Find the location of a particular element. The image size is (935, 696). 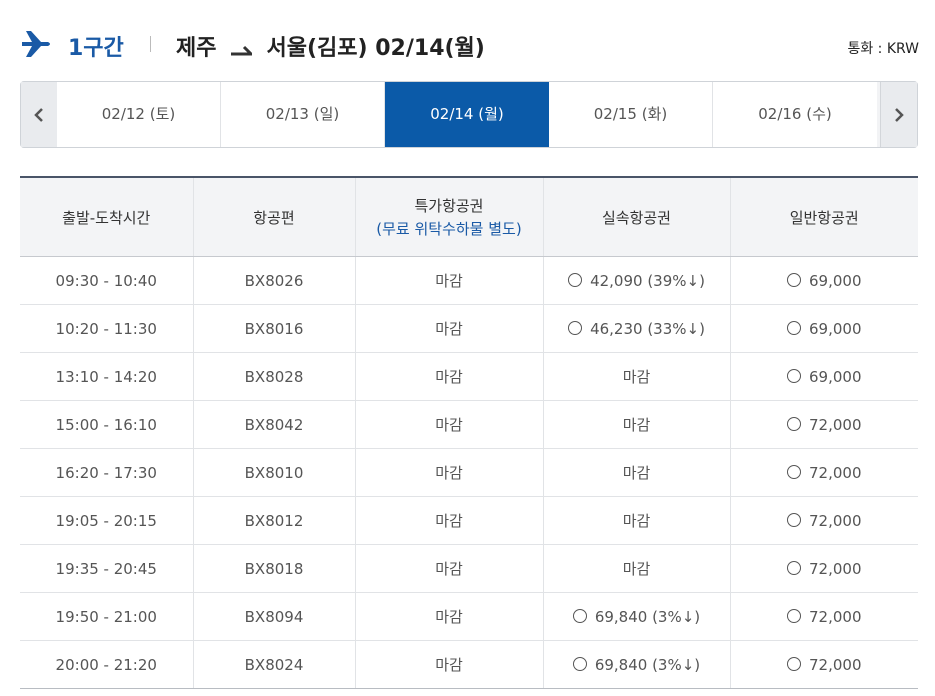

table-row: 15:00 - 16:10 BX8042 마감 마감 72,000 is located at coordinates (469, 424).